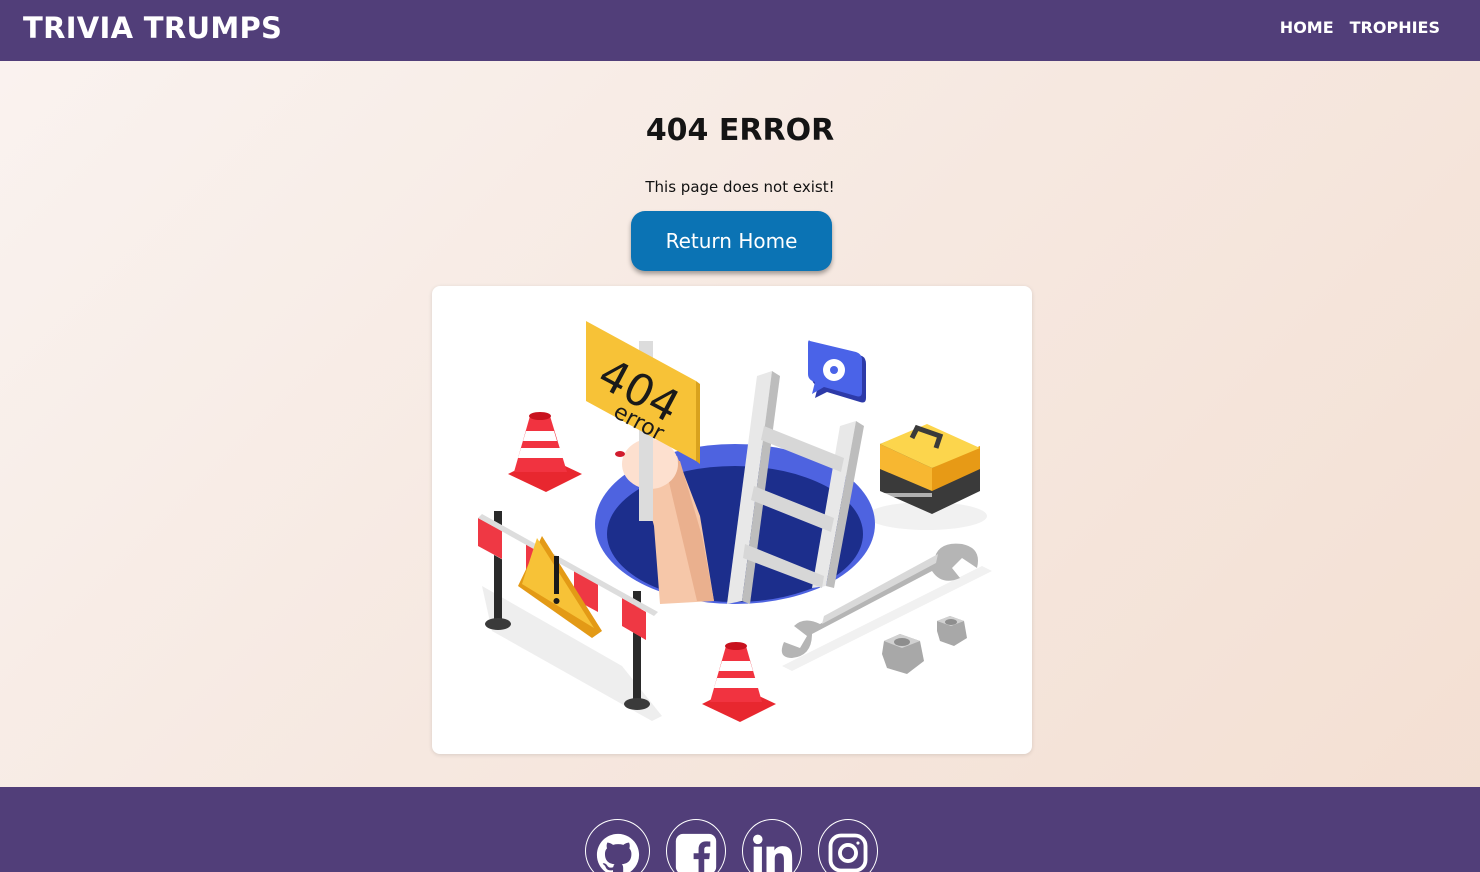  Describe the element at coordinates (1307, 27) in the screenshot. I see `nav-home-link: HOME` at that location.